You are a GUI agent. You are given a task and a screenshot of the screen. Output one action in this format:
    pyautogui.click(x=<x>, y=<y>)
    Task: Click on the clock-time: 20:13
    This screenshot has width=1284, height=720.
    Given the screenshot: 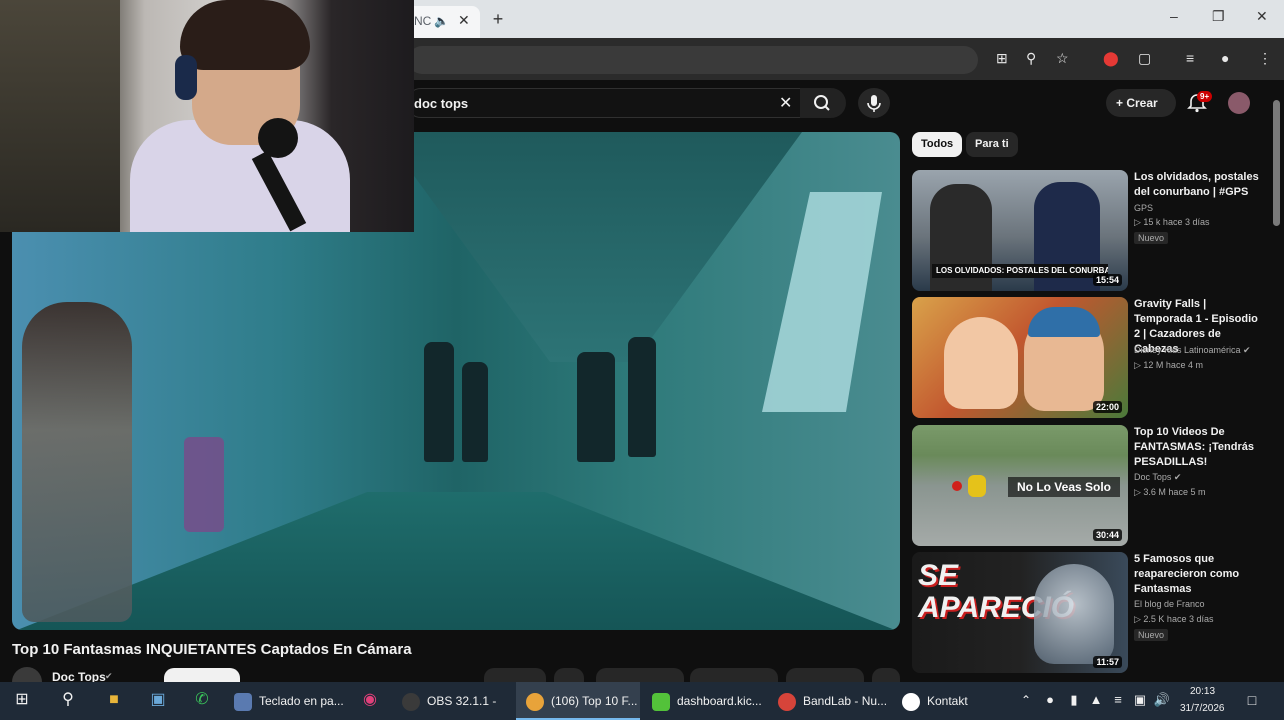 What is the action you would take?
    pyautogui.click(x=1202, y=691)
    